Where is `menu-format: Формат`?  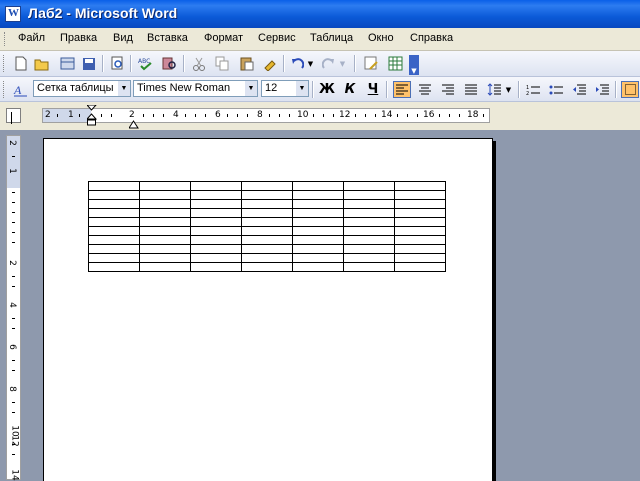 menu-format: Формат is located at coordinates (223, 38).